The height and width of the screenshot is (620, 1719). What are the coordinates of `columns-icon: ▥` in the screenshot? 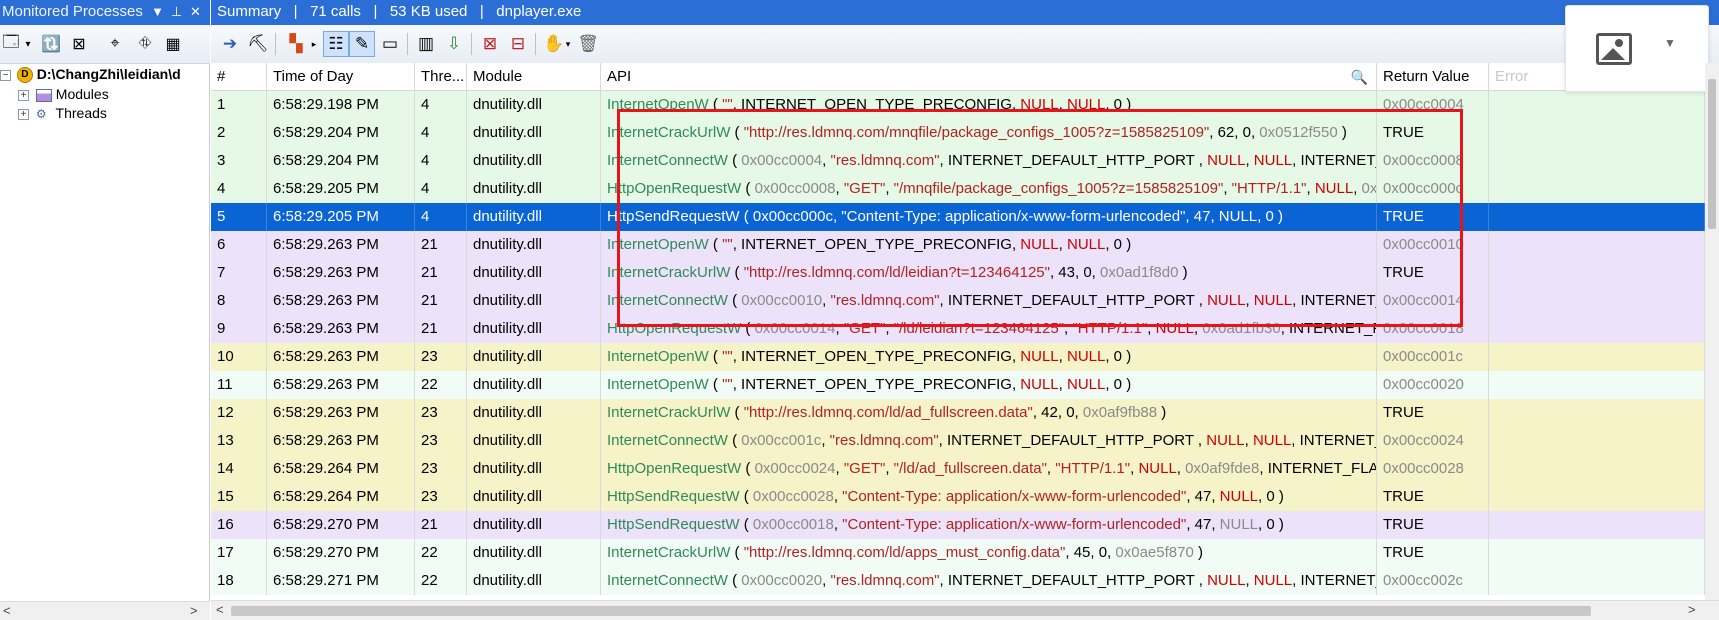 It's located at (426, 44).